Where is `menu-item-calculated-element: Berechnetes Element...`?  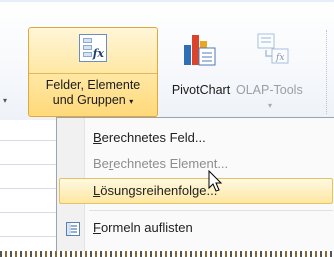
menu-item-calculated-element: Berechnetes Element... is located at coordinates (196, 165).